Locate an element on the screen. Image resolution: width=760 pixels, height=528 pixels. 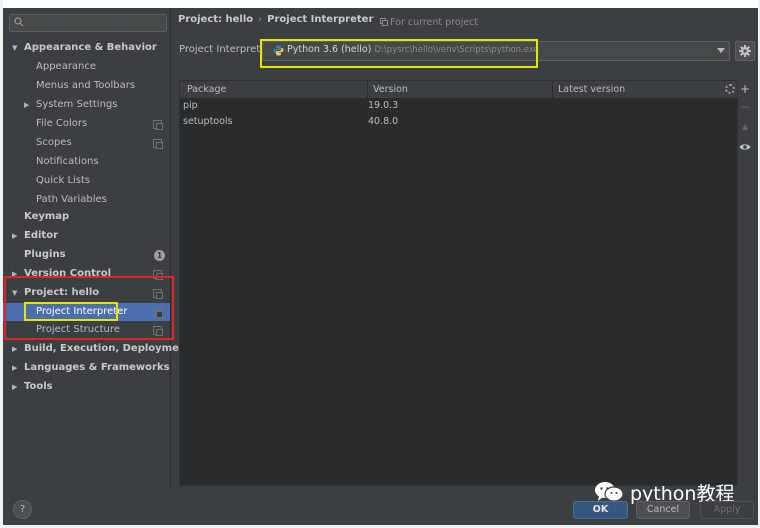
package-version: 40.8.0 is located at coordinates (383, 121).